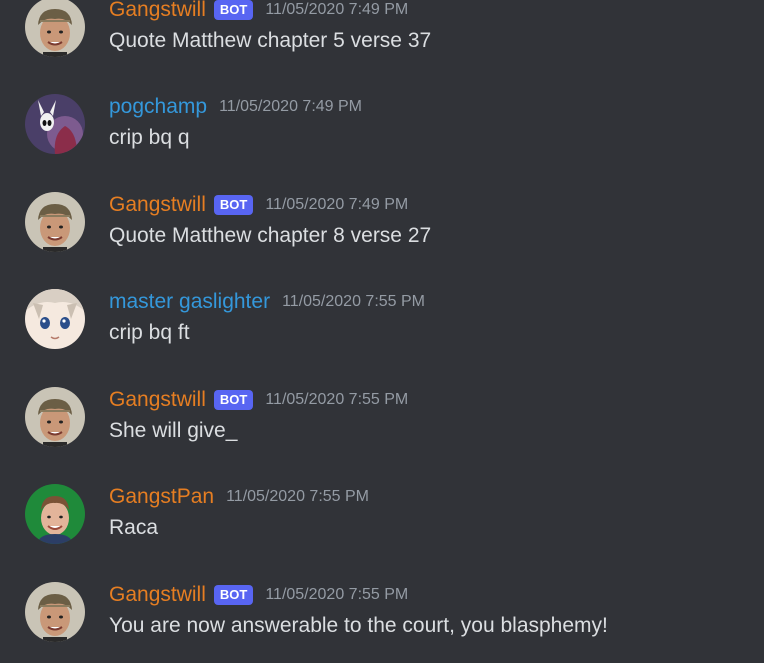  I want to click on message-content: She will give_, so click(173, 430).